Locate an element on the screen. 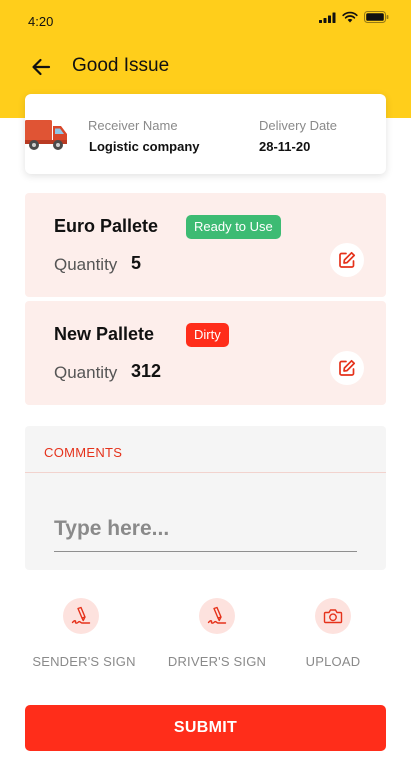  arrow-left-icon is located at coordinates (41, 67).